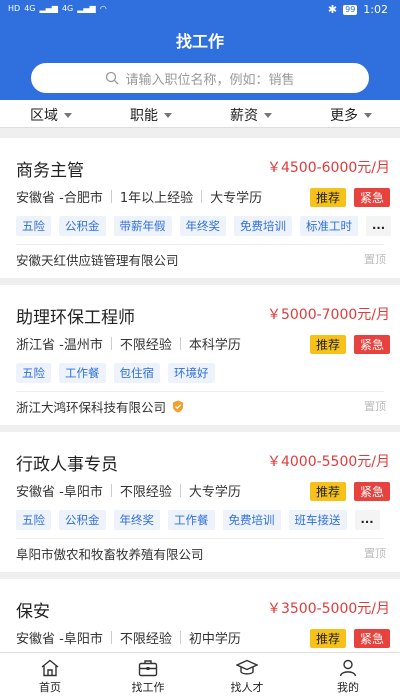  I want to click on company-row: 浙江大鸿环保科技有限公司, so click(100, 406).